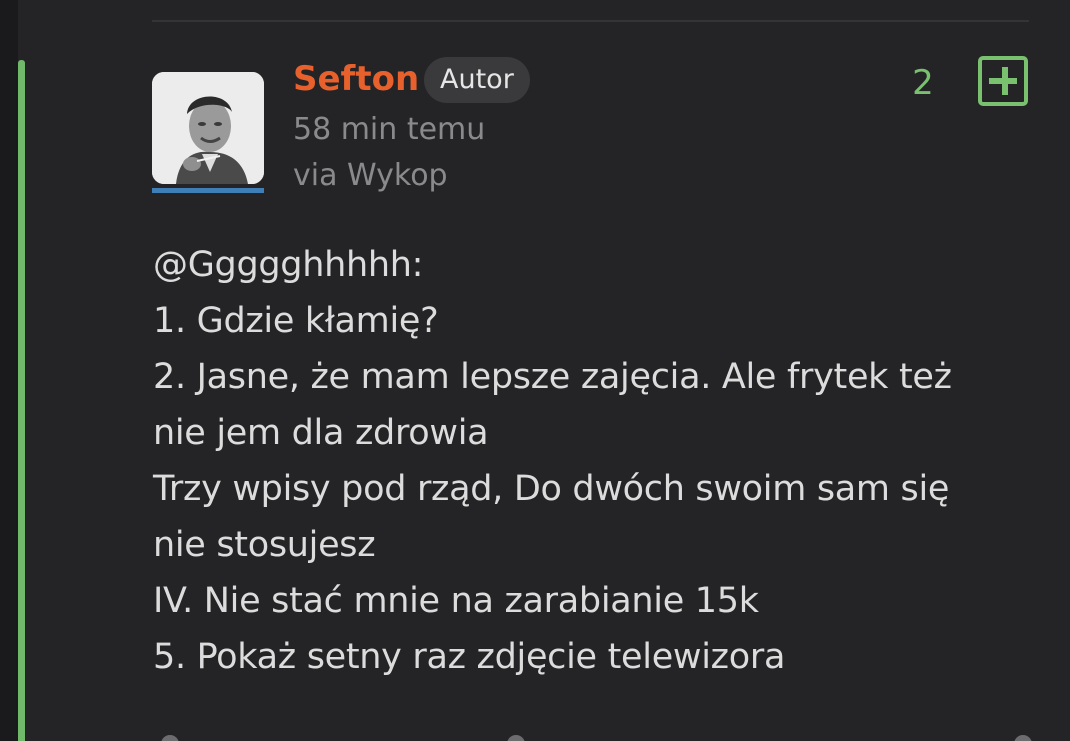 The width and height of the screenshot is (1070, 741). Describe the element at coordinates (356, 79) in the screenshot. I see `author-username: Sefton` at that location.